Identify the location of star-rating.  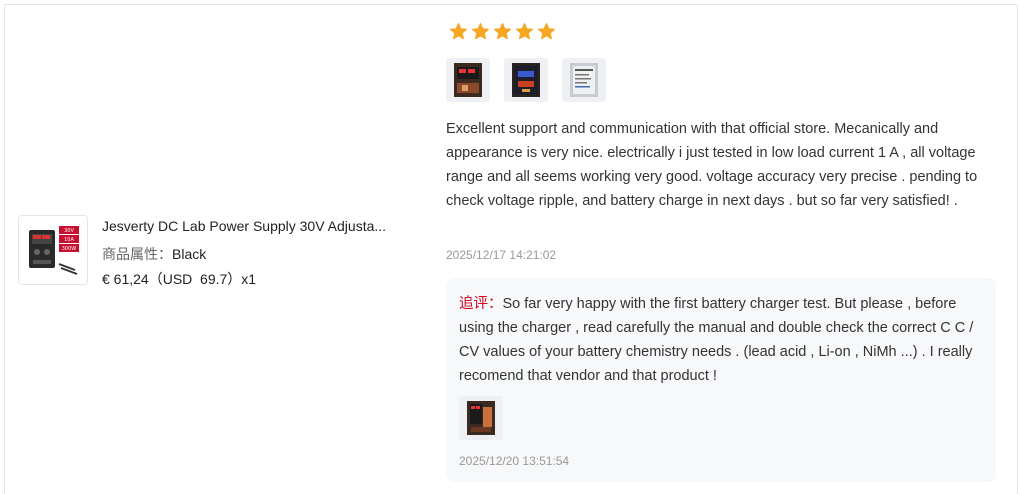
(502, 32).